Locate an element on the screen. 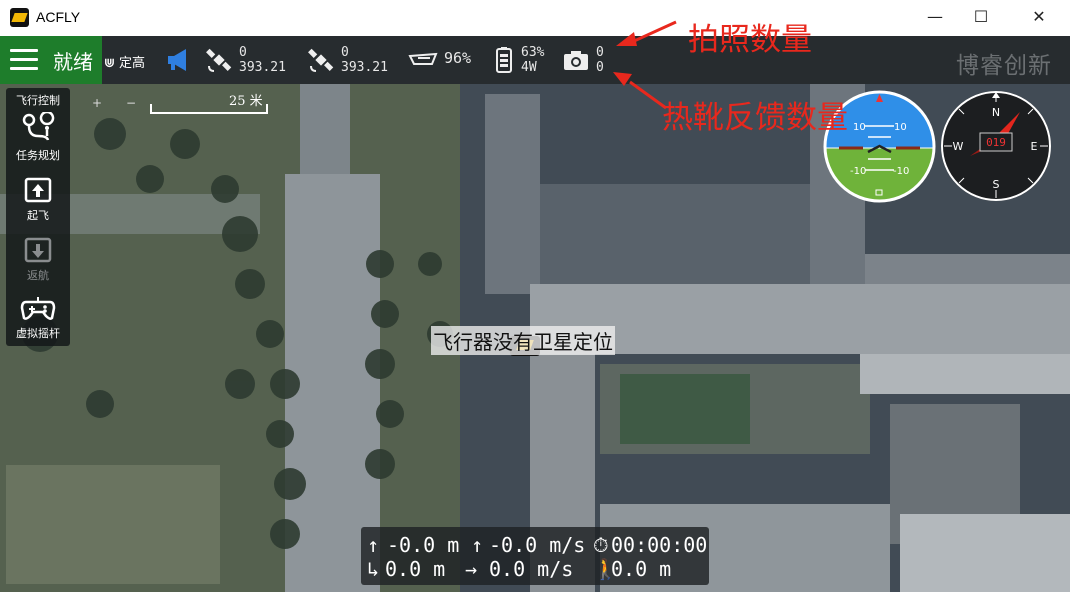  rc-signal-value: 96% is located at coordinates (458, 58).